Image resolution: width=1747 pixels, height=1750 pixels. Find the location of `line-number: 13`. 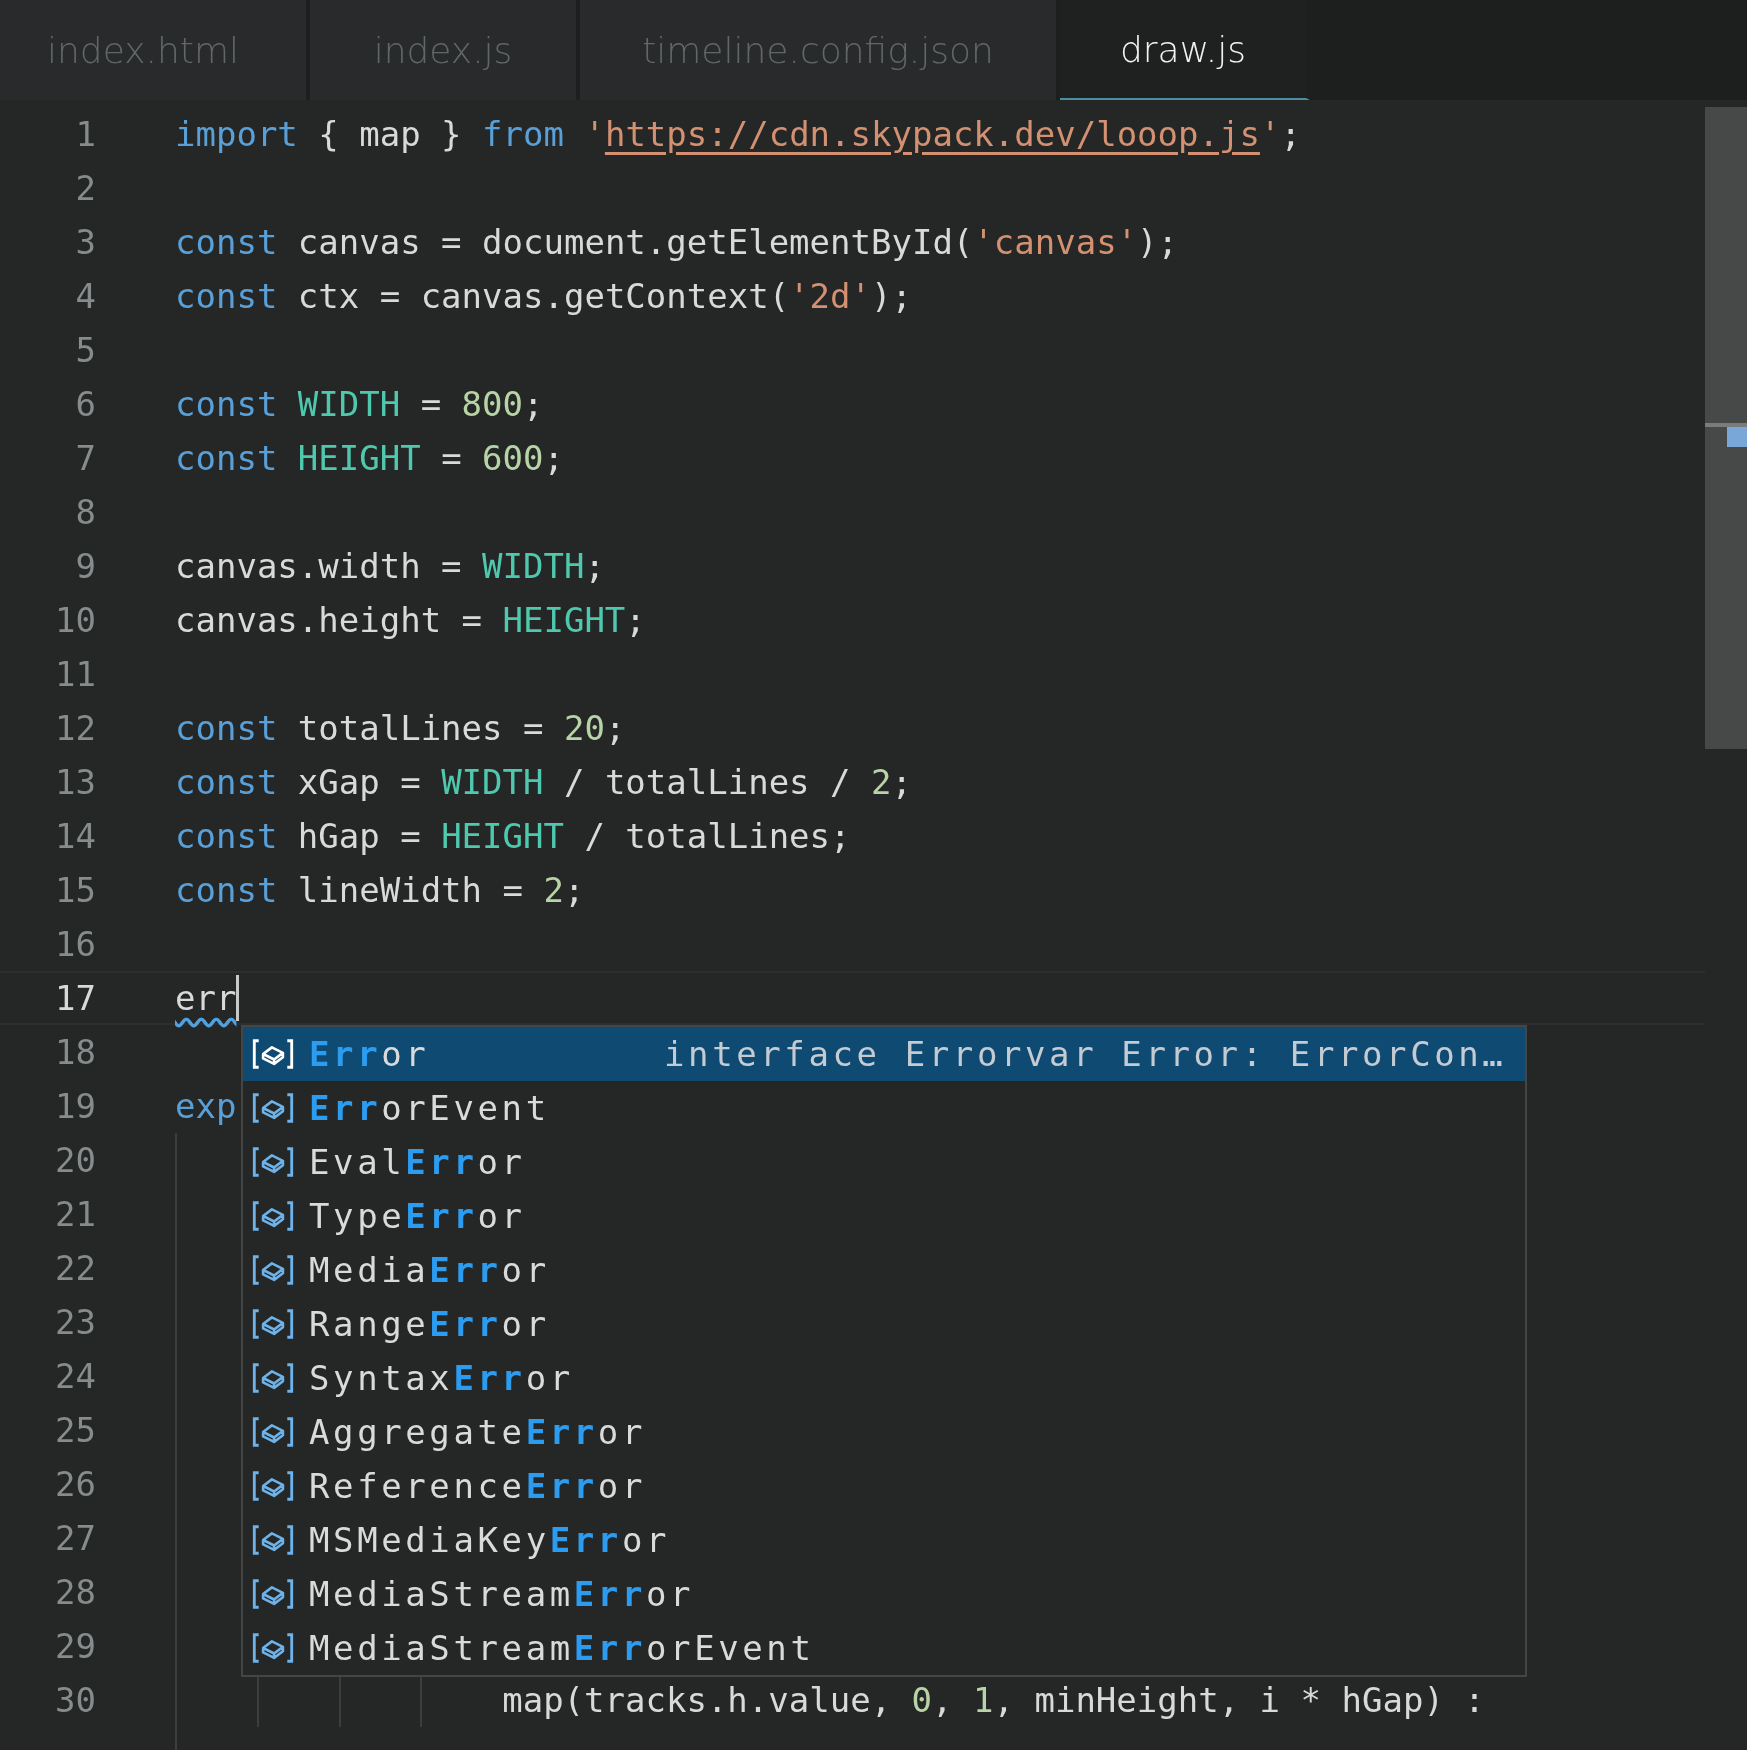

line-number: 13 is located at coordinates (75, 782).